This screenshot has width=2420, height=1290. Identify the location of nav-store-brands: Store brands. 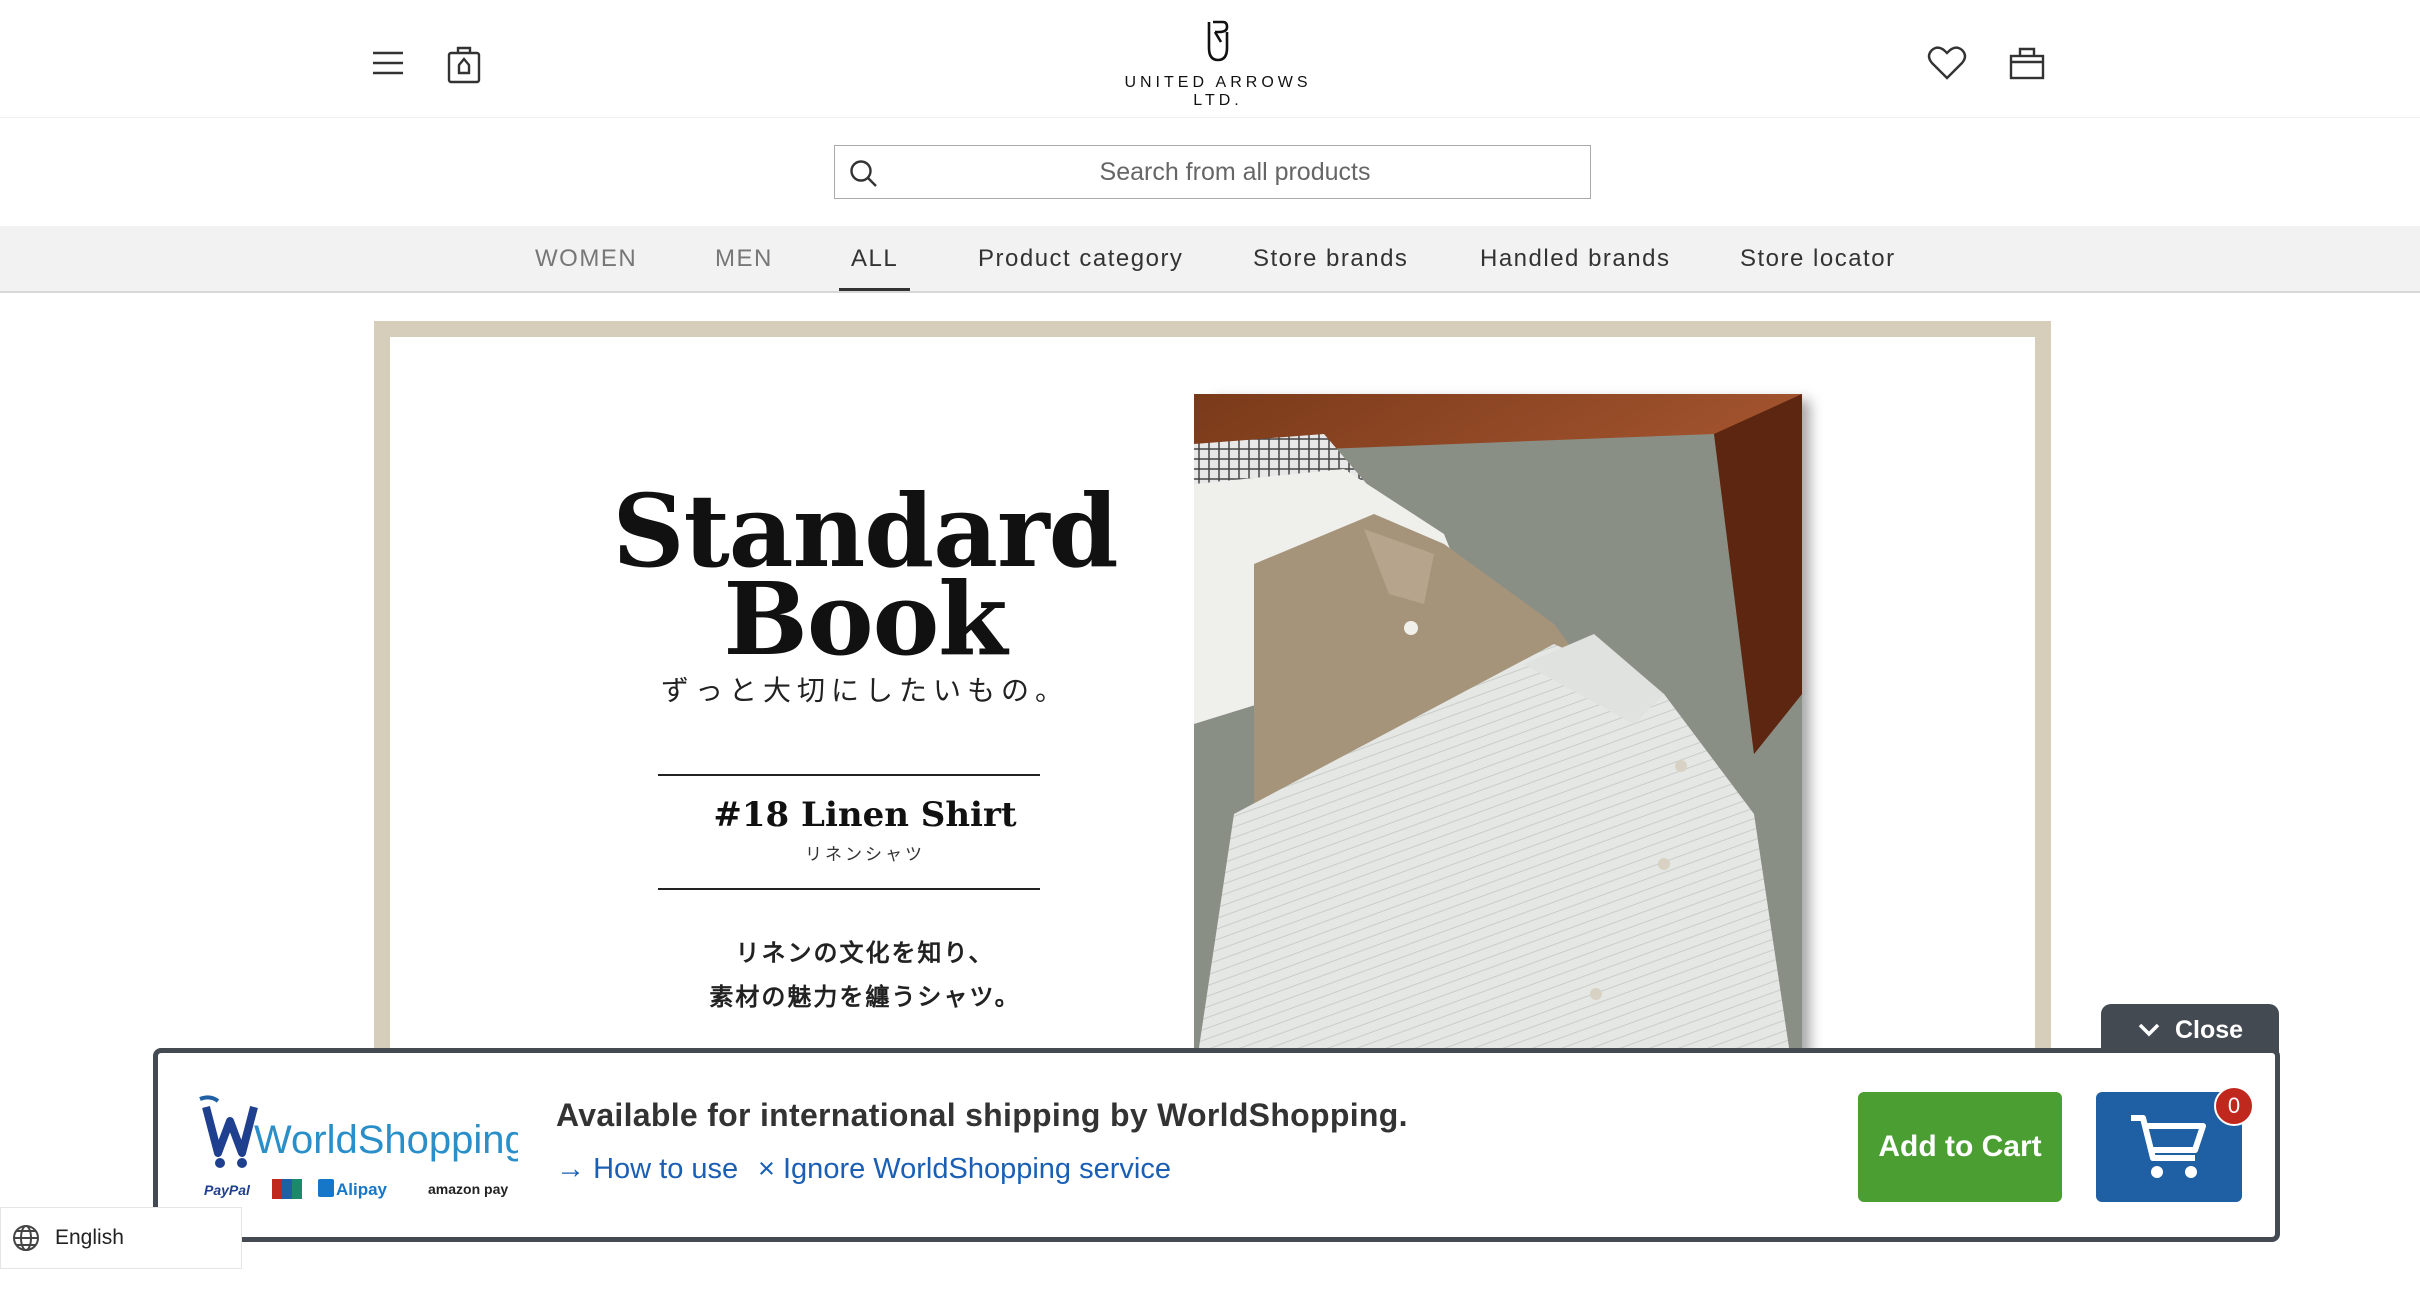
(1330, 258).